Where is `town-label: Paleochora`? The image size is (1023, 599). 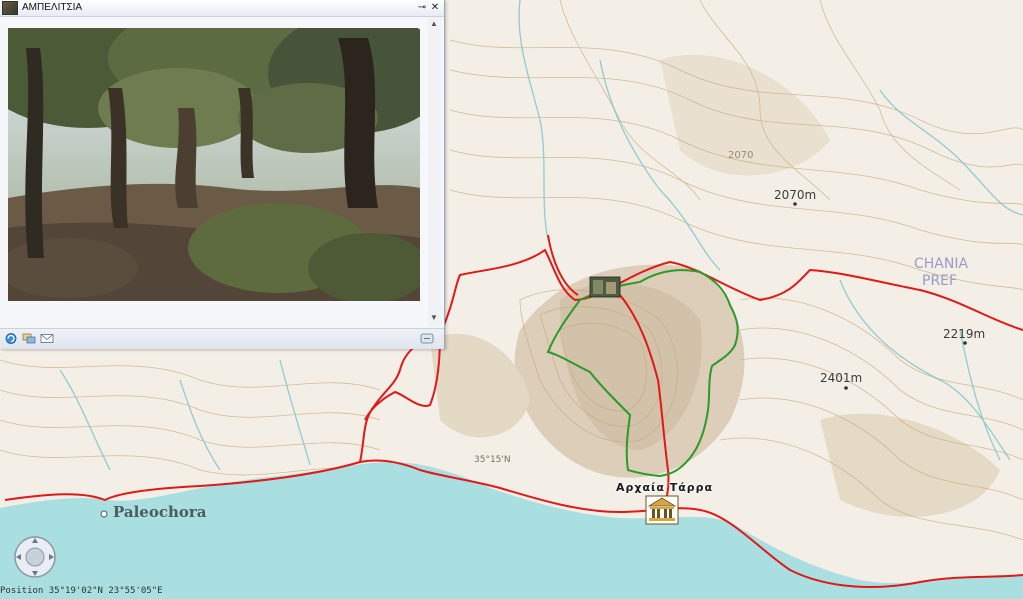
town-label: Paleochora is located at coordinates (160, 512).